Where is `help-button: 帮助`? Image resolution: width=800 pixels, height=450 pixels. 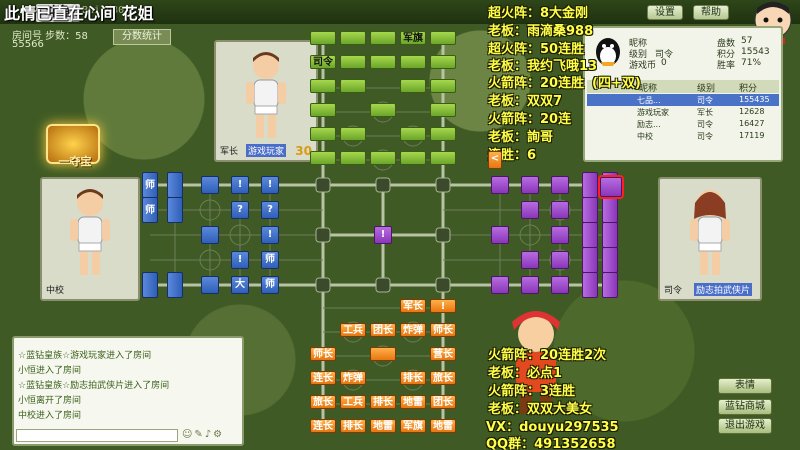 help-button: 帮助 is located at coordinates (711, 12).